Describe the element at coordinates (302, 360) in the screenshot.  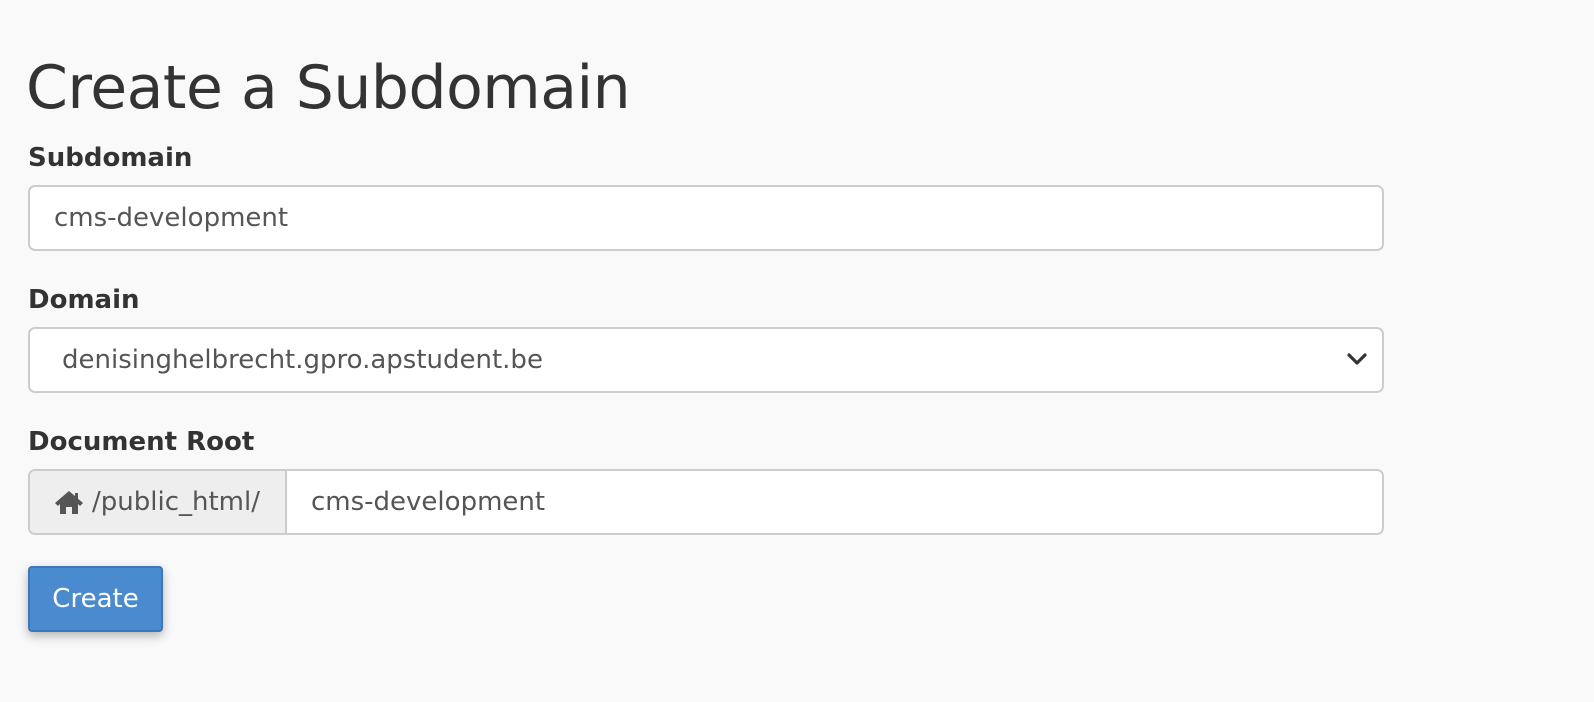
I see `domain-select-value: denisinghelbrecht.gpro.apstudent.be` at that location.